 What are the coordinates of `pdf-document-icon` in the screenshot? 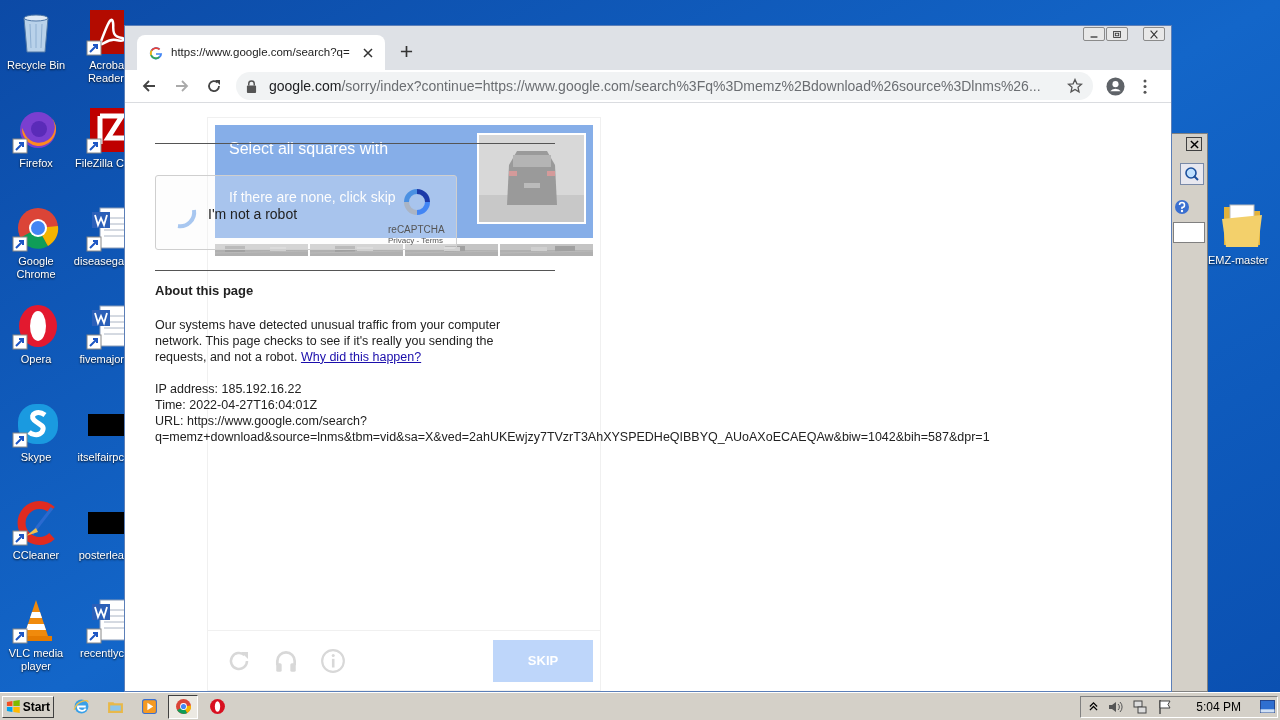 It's located at (105, 32).